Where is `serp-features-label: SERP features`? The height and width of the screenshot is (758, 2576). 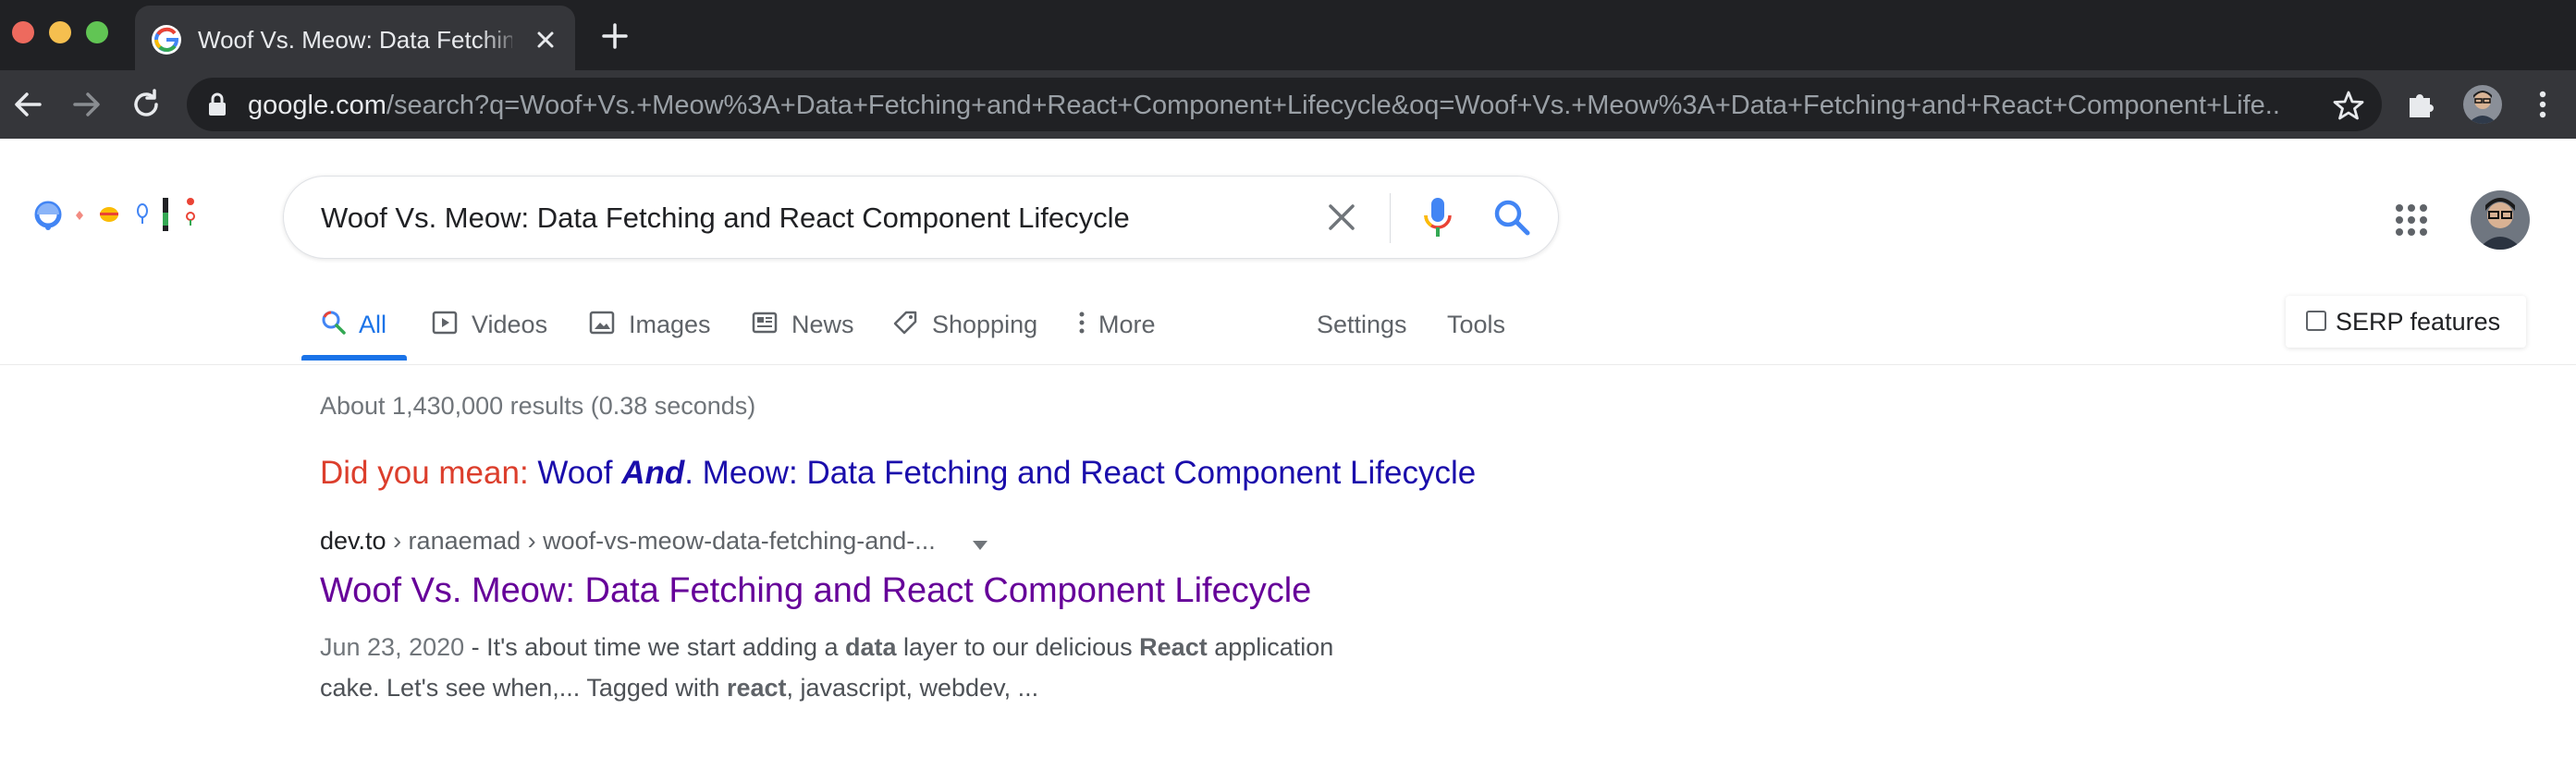
serp-features-label: SERP features is located at coordinates (2418, 322).